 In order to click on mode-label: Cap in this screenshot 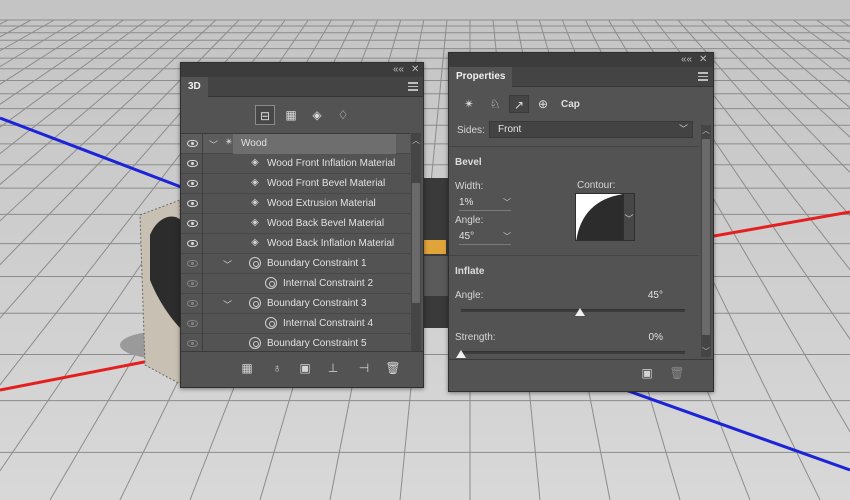, I will do `click(570, 104)`.